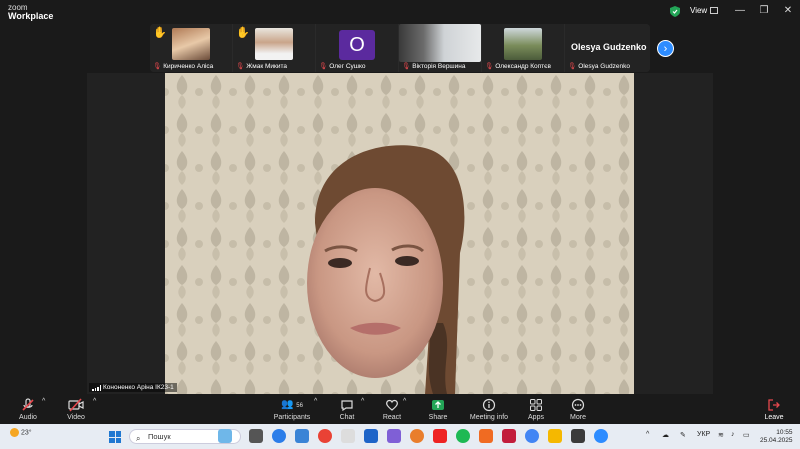  What do you see at coordinates (776, 437) in the screenshot?
I see `system-clock: 10:55 25.04.2025` at bounding box center [776, 437].